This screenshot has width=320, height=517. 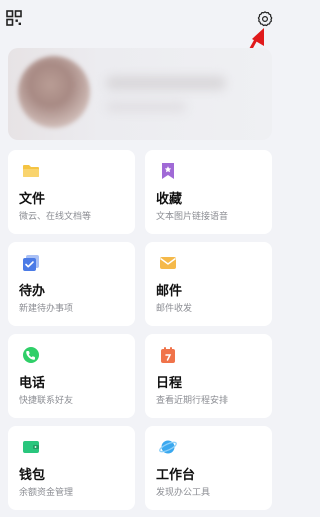 I want to click on profile-card, so click(x=140, y=94).